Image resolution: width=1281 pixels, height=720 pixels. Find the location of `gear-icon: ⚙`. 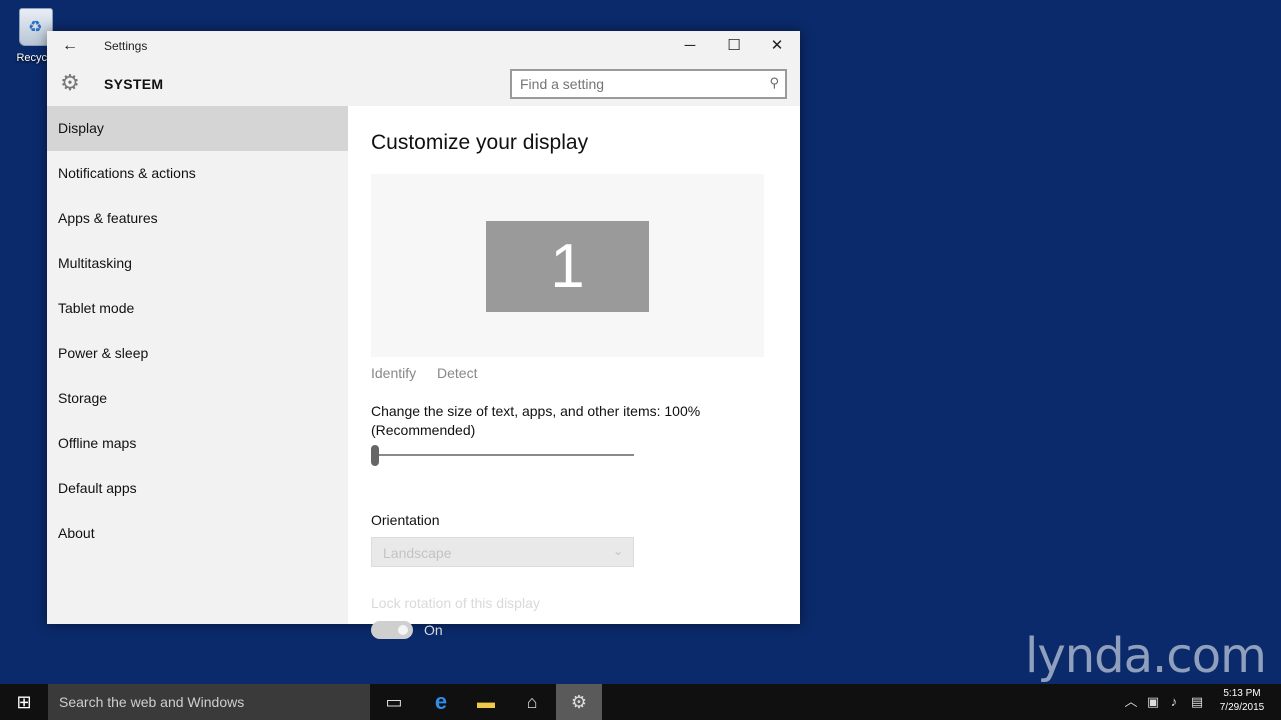

gear-icon: ⚙ is located at coordinates (70, 82).